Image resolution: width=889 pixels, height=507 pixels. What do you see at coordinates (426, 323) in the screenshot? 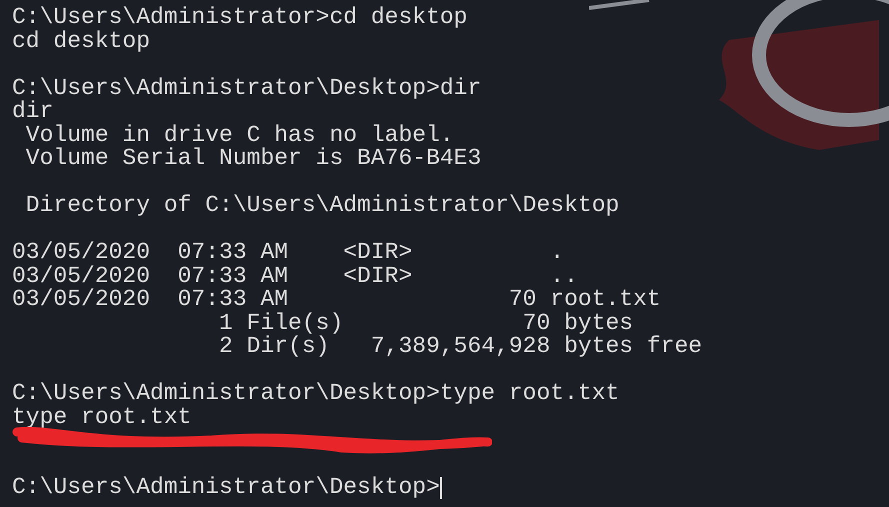
I see `terminal-line: 1 File(s) 70 bytes` at bounding box center [426, 323].